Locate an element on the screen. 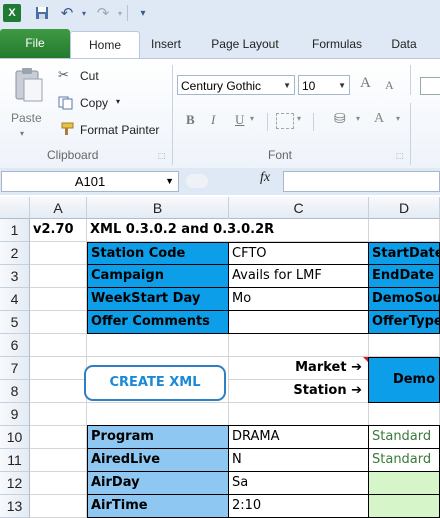  cell-a5 is located at coordinates (58, 322).